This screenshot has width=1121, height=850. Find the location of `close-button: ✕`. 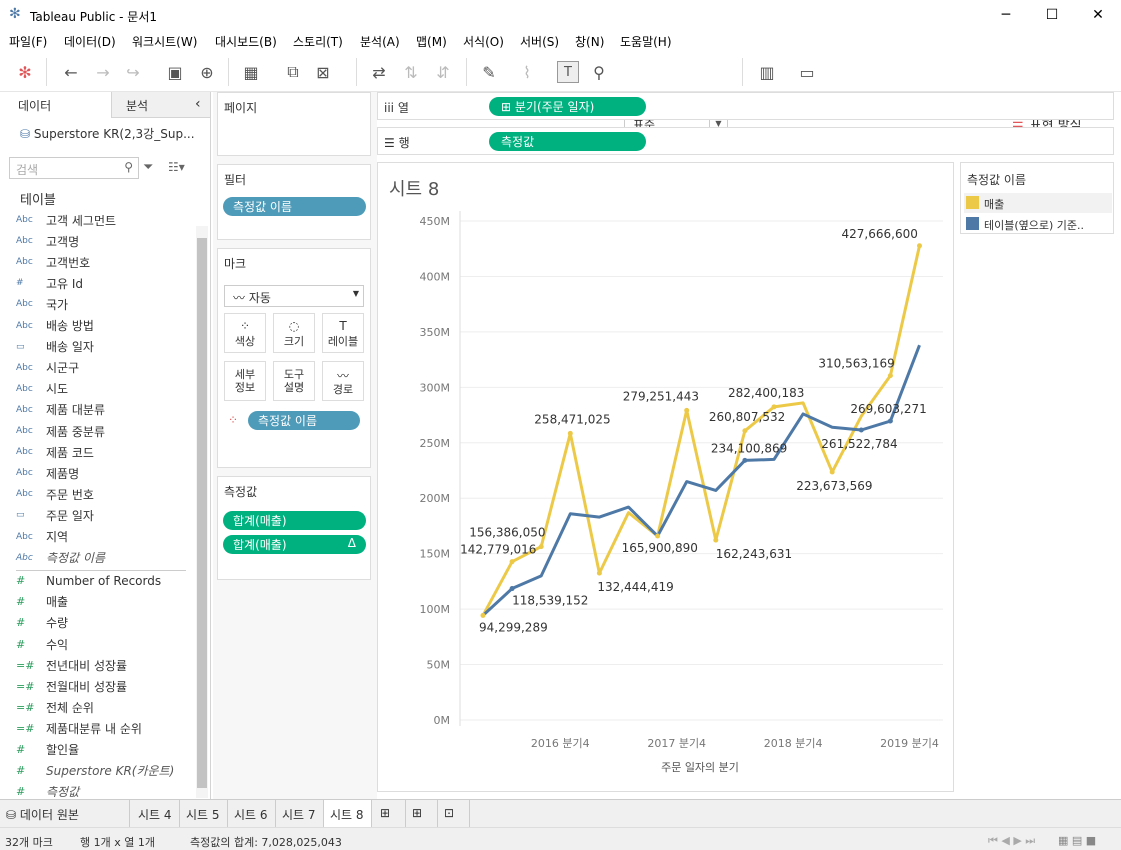

close-button: ✕ is located at coordinates (1098, 15).